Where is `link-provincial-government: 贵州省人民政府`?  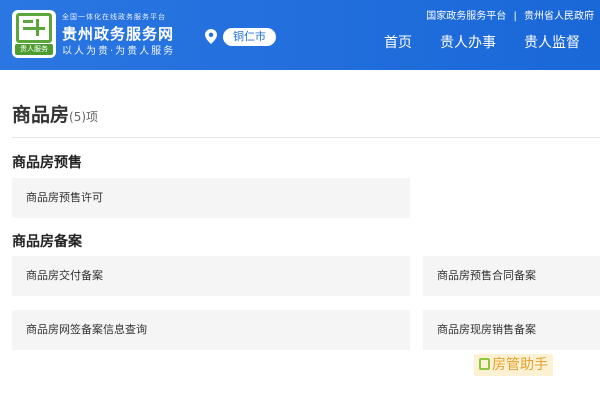
link-provincial-government: 贵州省人民政府 is located at coordinates (559, 16).